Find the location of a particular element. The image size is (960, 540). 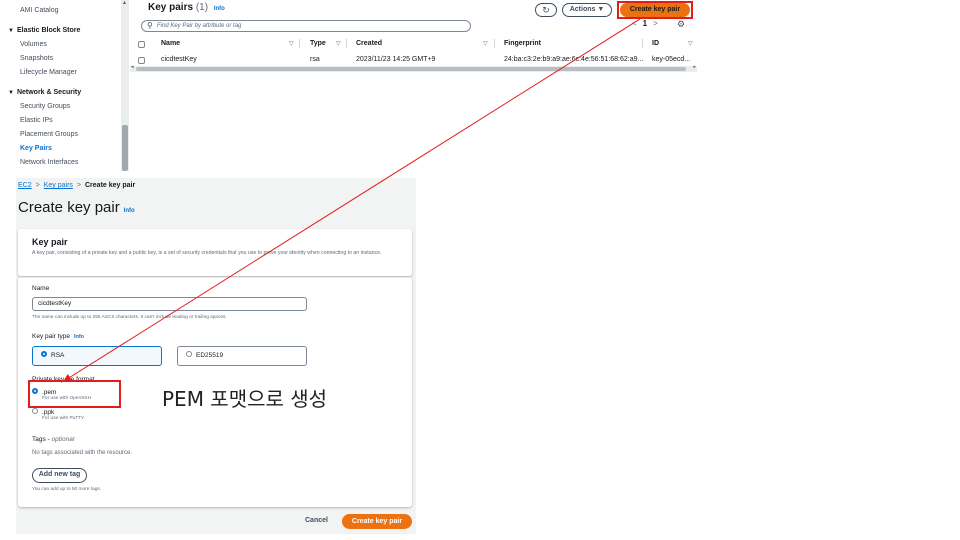

cell-created: 2023/11/23 14:25 GMT+9 is located at coordinates (396, 59).